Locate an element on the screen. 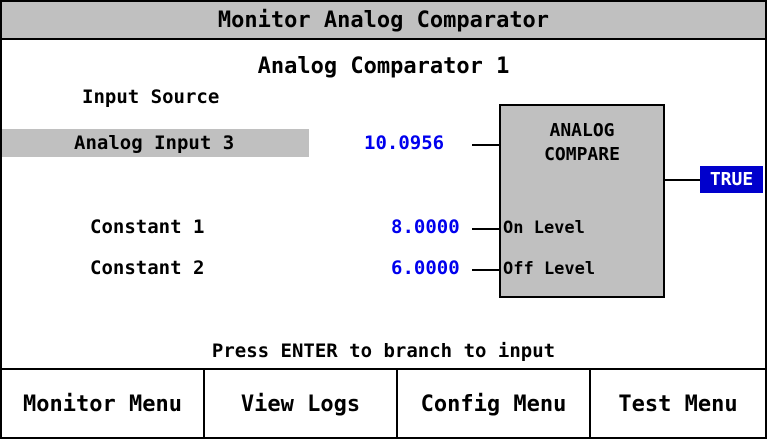 The image size is (767, 439). analog-input-wire is located at coordinates (485, 145).